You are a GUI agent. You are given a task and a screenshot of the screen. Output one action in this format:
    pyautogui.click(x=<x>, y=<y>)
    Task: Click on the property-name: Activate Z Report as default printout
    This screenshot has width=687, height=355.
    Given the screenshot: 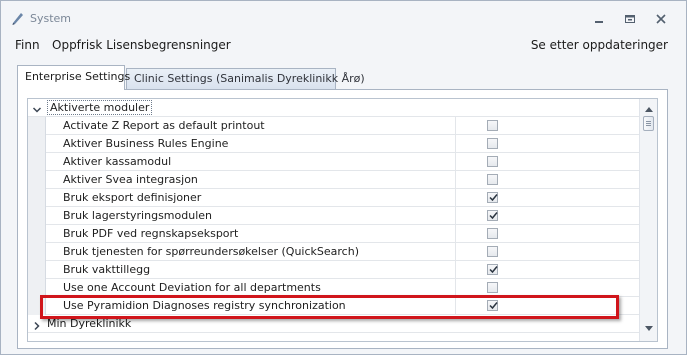 What is the action you would take?
    pyautogui.click(x=251, y=126)
    